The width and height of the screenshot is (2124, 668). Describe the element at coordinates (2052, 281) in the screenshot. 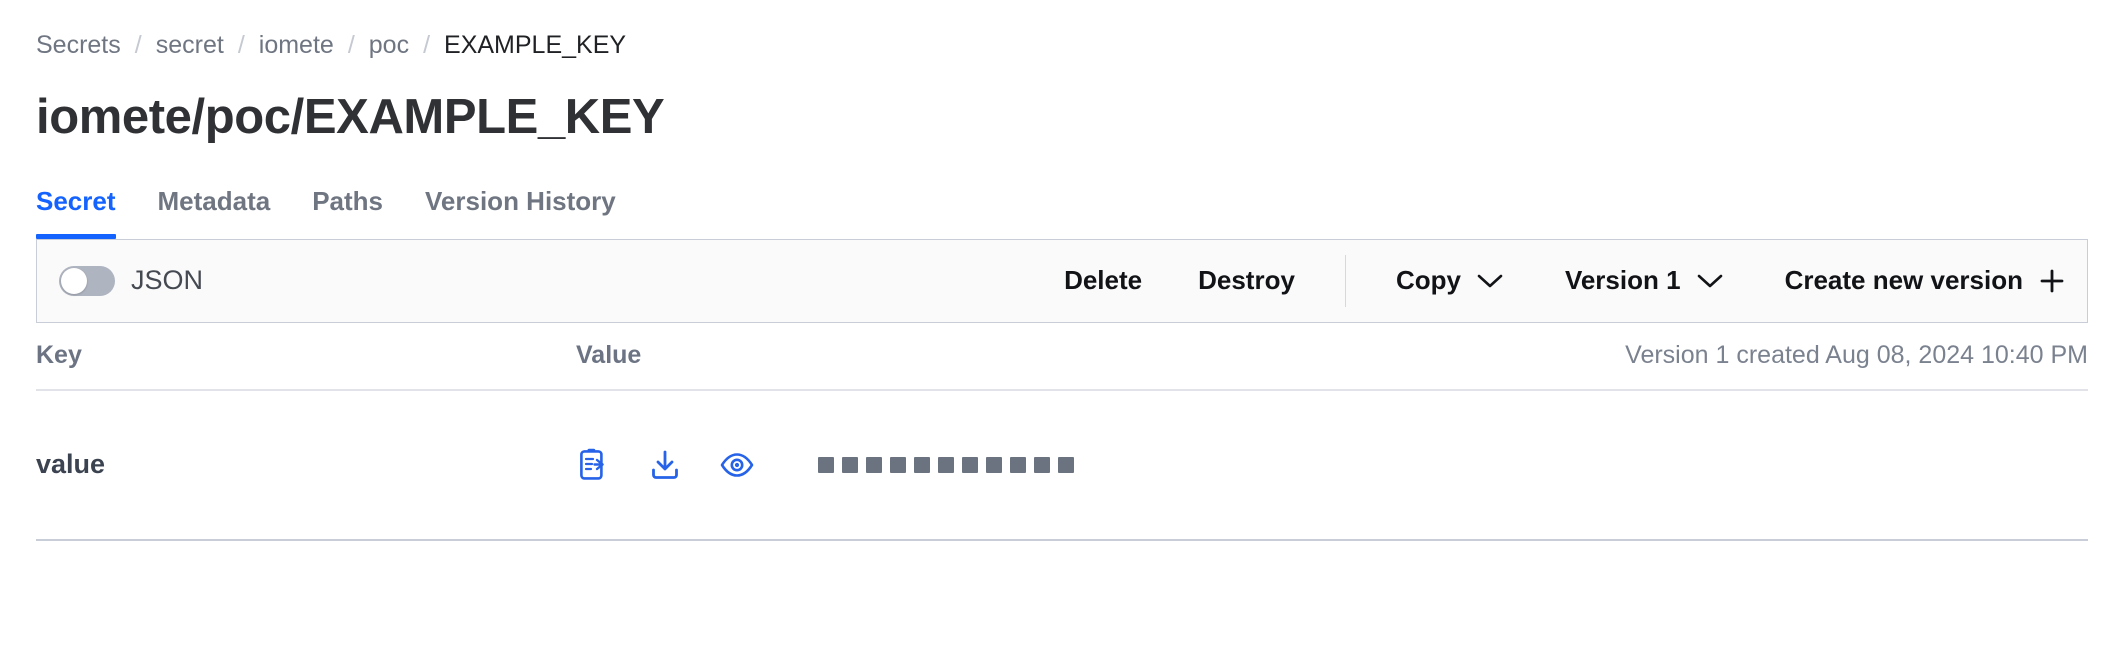

I see `plus-icon` at that location.